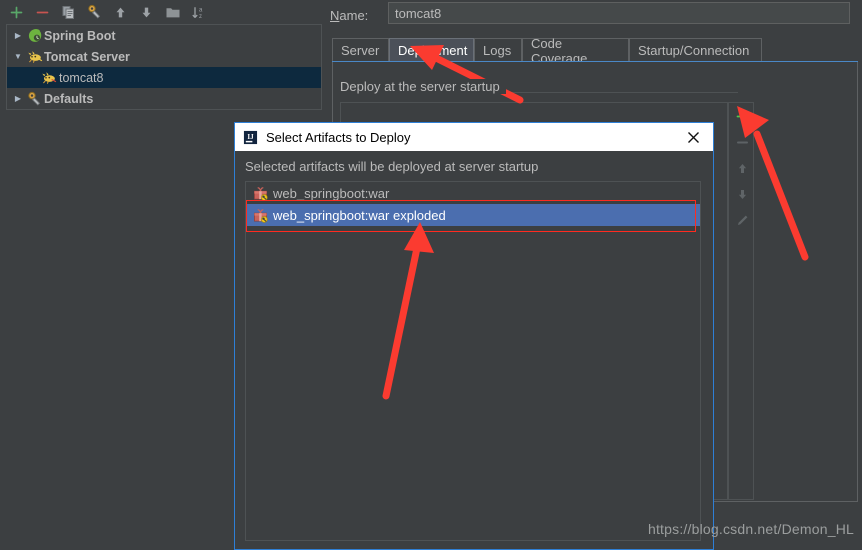  I want to click on tree-item-tomcat8: tomcat8, so click(164, 77).